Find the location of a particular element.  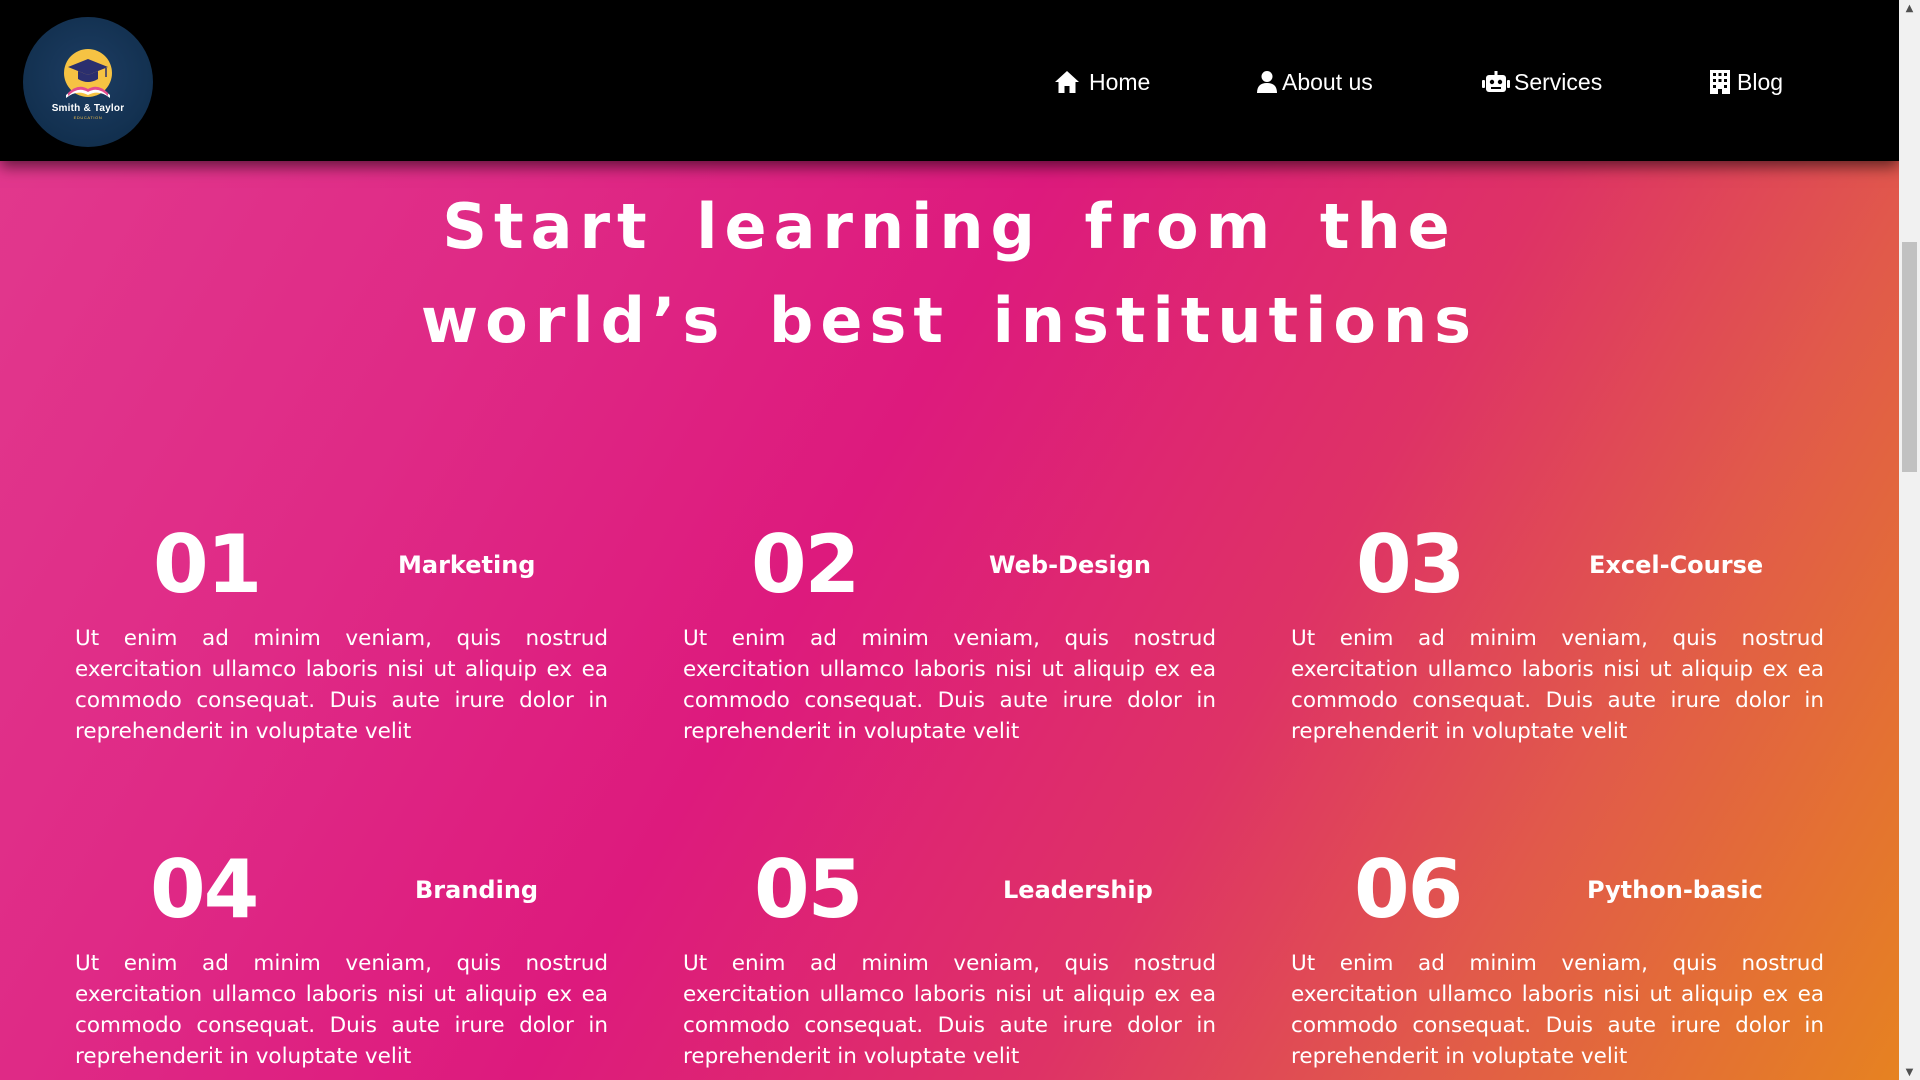

course-number: 05 is located at coordinates (808, 889).